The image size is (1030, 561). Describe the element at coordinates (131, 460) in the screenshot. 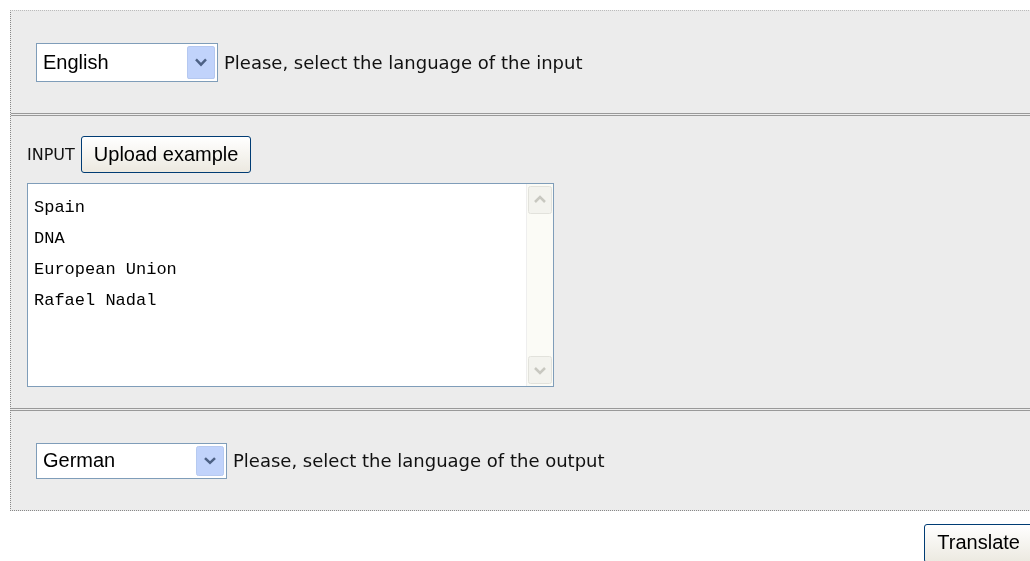

I see `language-select: German` at that location.